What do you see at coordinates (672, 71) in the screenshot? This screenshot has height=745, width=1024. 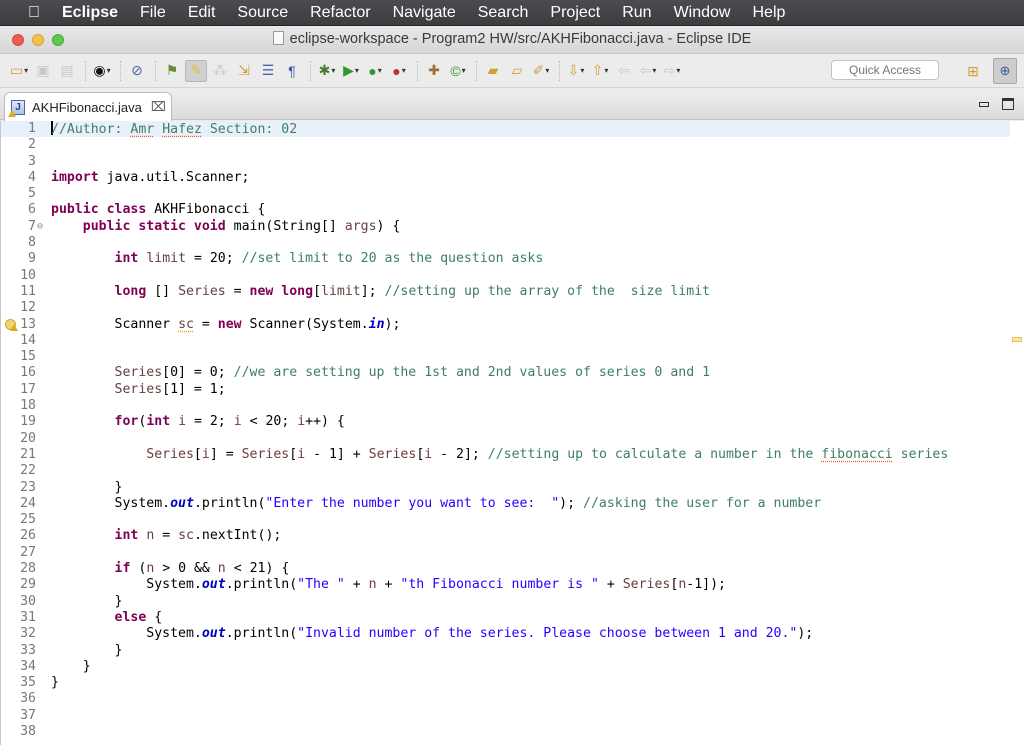 I see `forward-icon: ⇨` at bounding box center [672, 71].